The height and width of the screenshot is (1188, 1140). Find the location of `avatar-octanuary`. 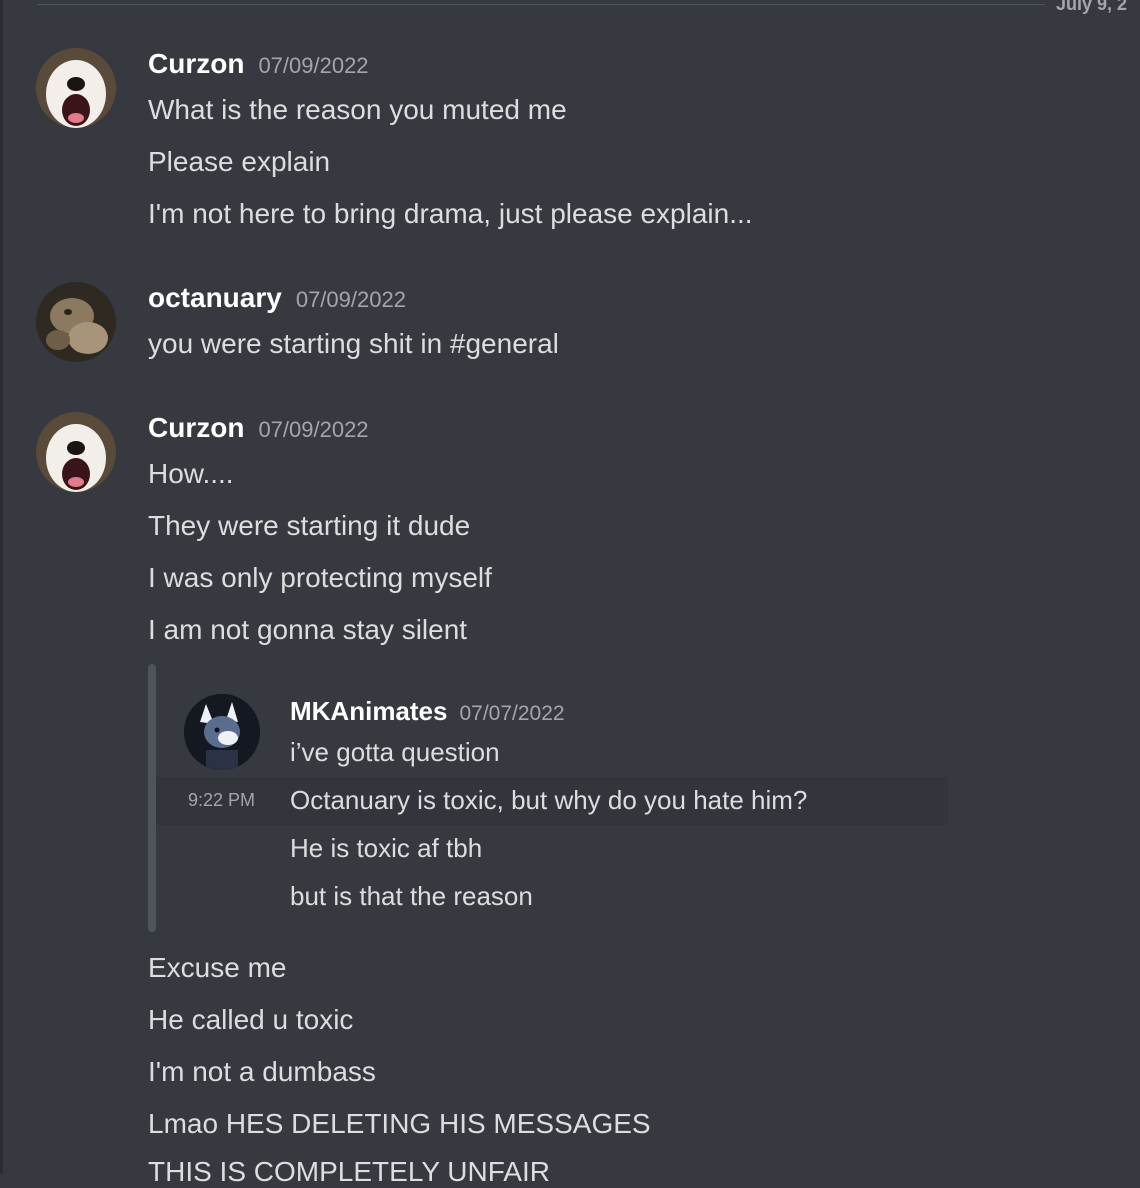

avatar-octanuary is located at coordinates (76, 322).